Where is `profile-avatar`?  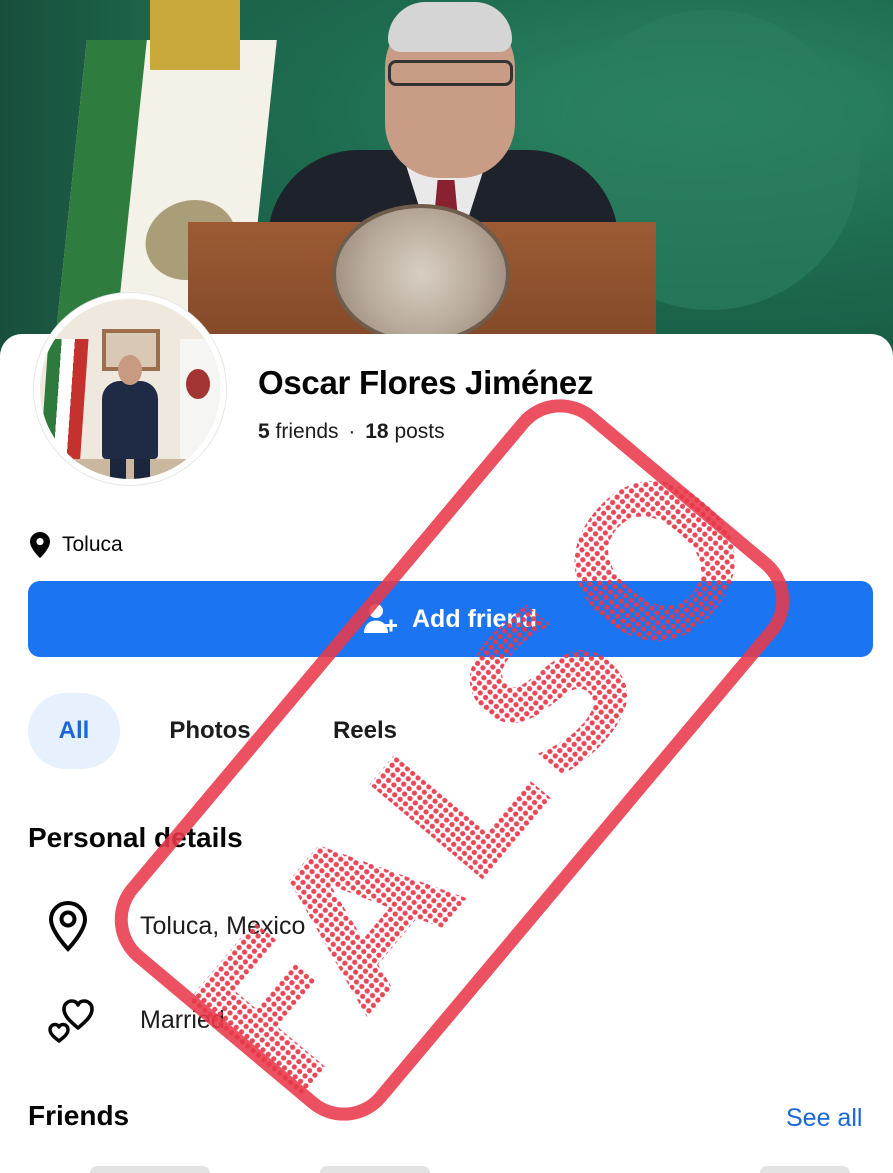
profile-avatar is located at coordinates (130, 389).